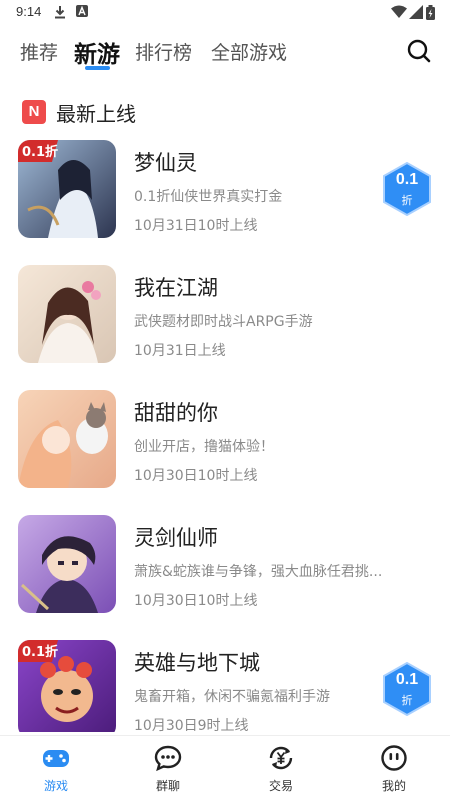 This screenshot has width=450, height=800. What do you see at coordinates (416, 12) in the screenshot?
I see `signal-icon` at bounding box center [416, 12].